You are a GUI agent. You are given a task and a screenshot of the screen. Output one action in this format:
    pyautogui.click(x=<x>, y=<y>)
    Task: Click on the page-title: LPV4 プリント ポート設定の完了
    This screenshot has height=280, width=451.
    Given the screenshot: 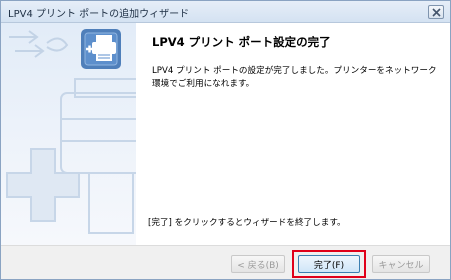 What is the action you would take?
    pyautogui.click(x=241, y=42)
    